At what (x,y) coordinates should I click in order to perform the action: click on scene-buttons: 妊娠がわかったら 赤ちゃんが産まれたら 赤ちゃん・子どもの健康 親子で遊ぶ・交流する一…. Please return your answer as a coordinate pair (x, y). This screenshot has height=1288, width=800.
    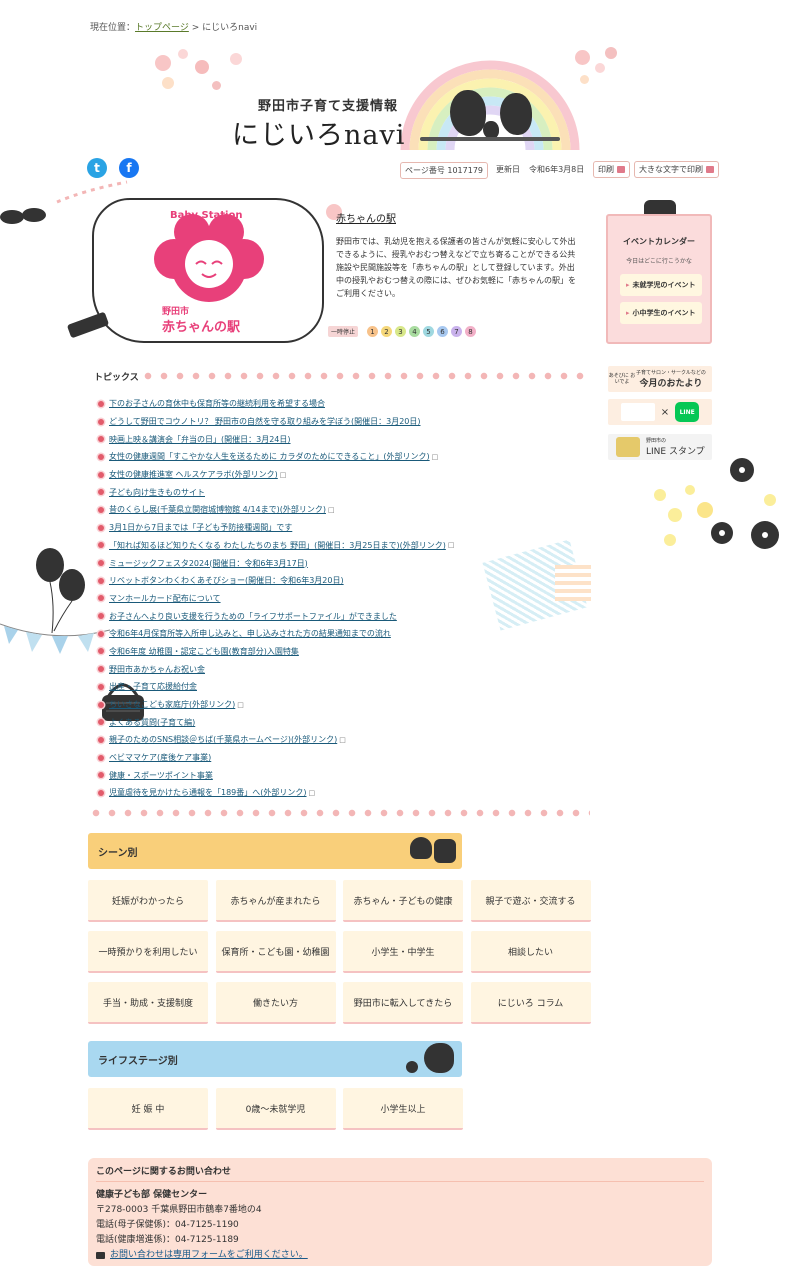
    Looking at the image, I should click on (339, 955).